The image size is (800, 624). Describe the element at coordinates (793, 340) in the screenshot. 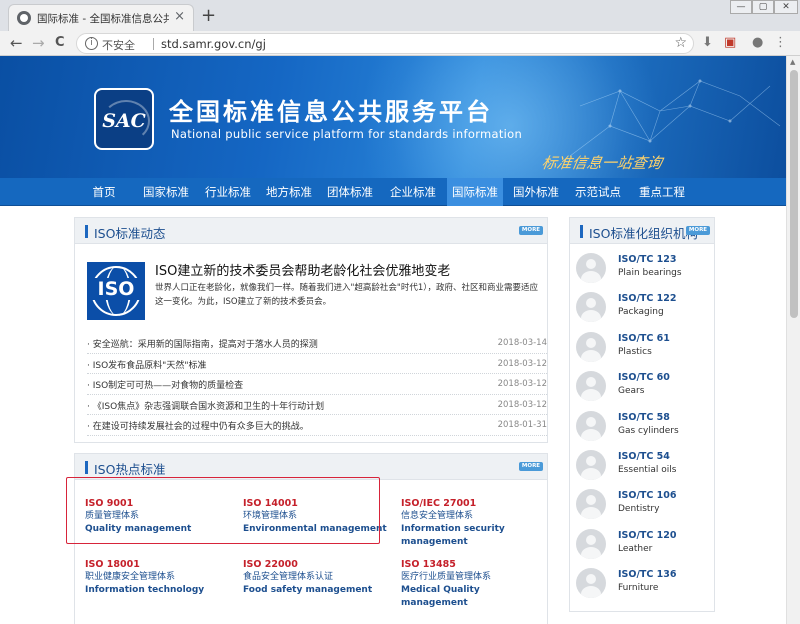

I see `page-scrollbar: ▲` at that location.